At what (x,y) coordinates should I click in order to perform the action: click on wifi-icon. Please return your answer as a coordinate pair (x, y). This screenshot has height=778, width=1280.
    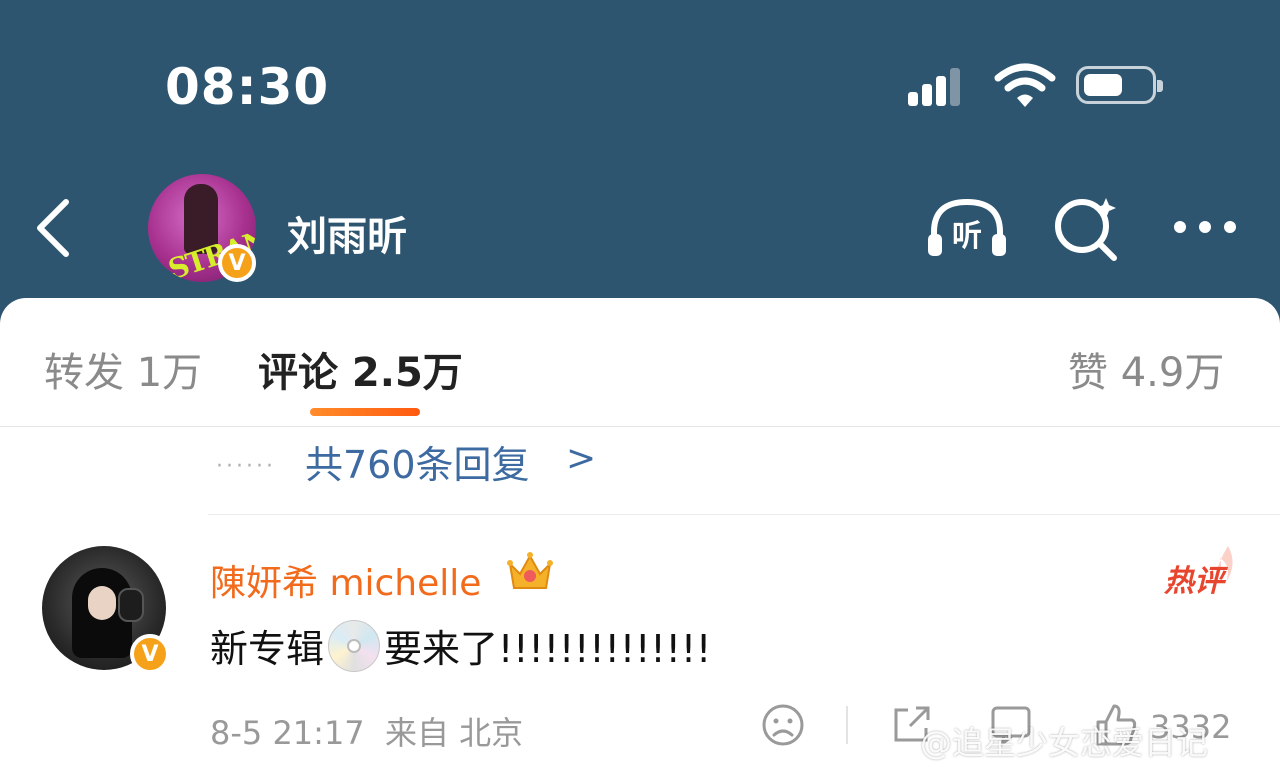
    Looking at the image, I should click on (1025, 85).